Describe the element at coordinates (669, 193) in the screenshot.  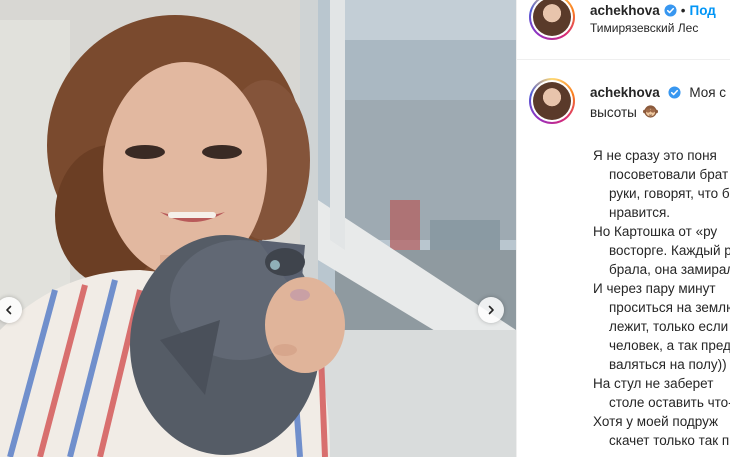
I see `caption-body-line: руки, говорят, что б` at that location.